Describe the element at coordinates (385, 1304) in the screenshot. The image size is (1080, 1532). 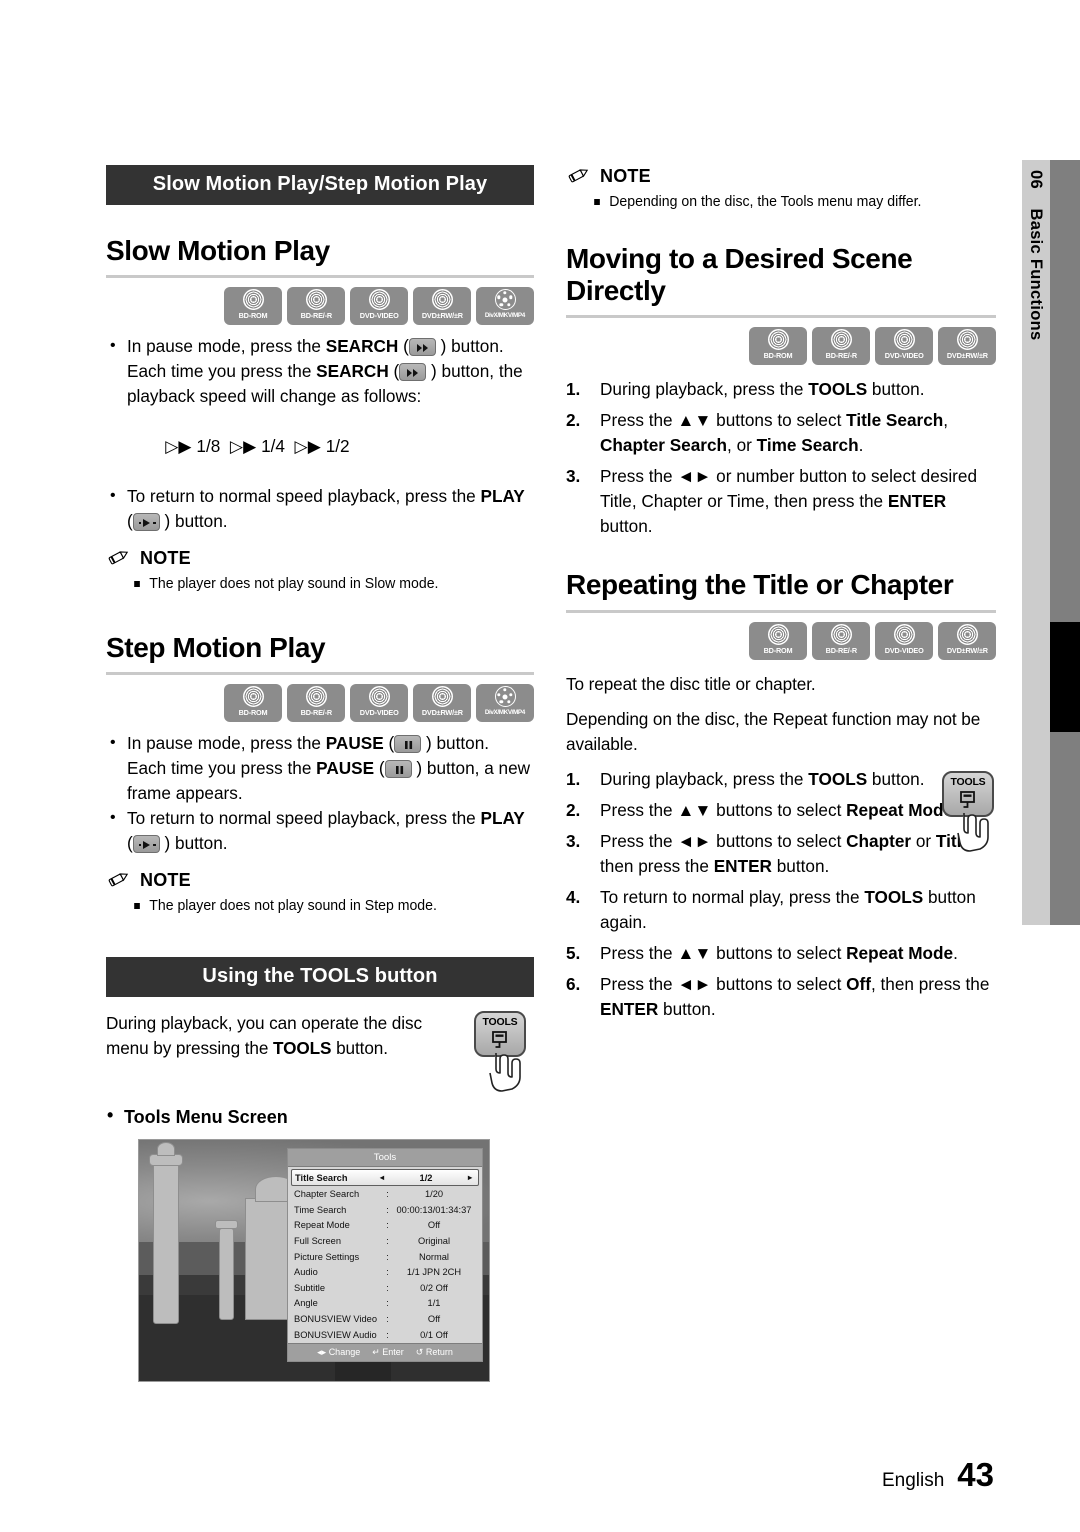
I see `tools-menu-row: Angle: 1/1` at that location.